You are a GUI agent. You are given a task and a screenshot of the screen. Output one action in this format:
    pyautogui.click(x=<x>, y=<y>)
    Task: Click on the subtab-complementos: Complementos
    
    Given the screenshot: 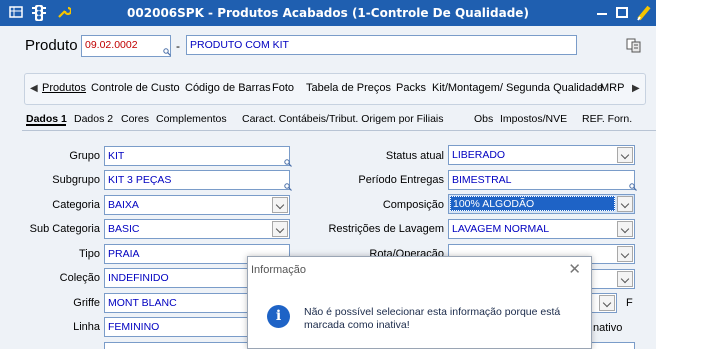 What is the action you would take?
    pyautogui.click(x=191, y=119)
    